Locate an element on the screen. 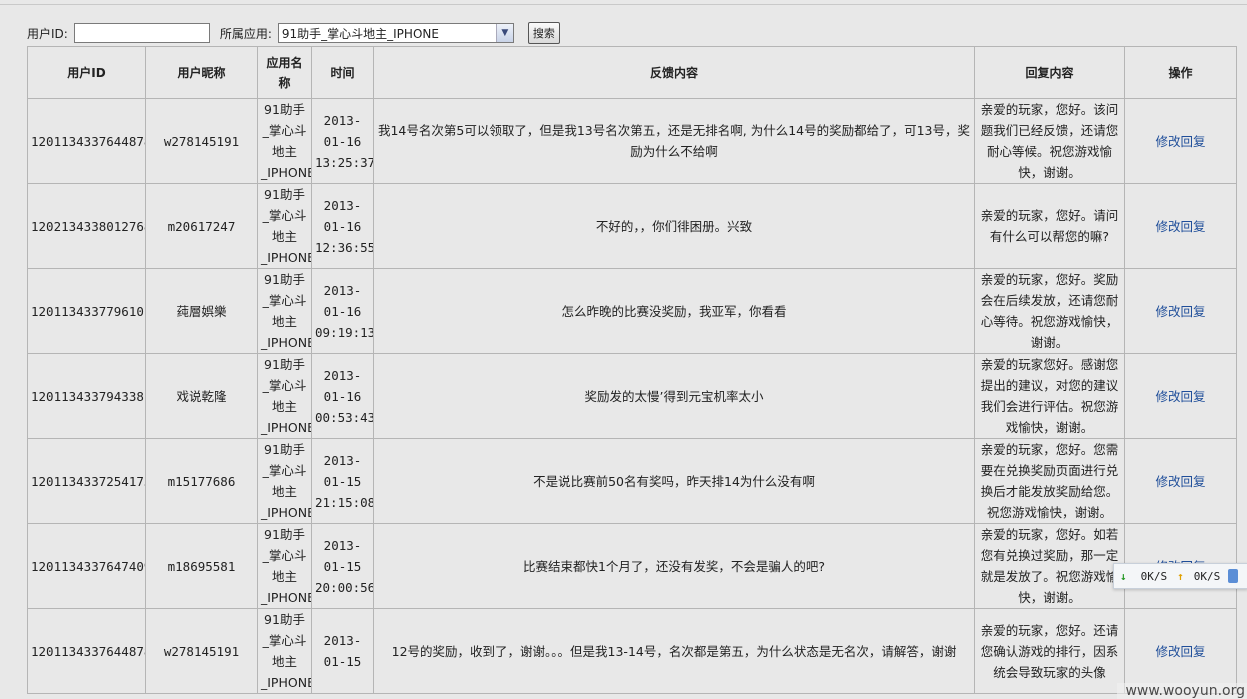  cell-reply: 亲爱的玩家，您好。该问题我们已经反馈，还请您耐心等候。祝您游戏愉快，谢谢。 is located at coordinates (1049, 141).